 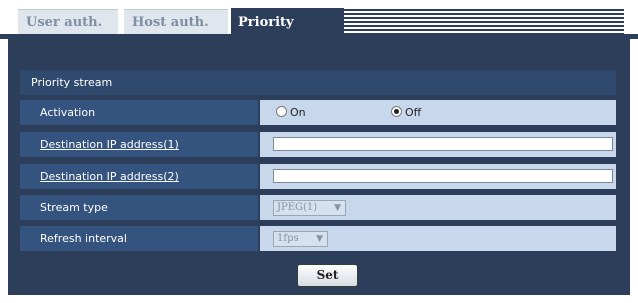 What do you see at coordinates (438, 238) in the screenshot?
I see `refresh-interval-value: 1fps ▼` at bounding box center [438, 238].